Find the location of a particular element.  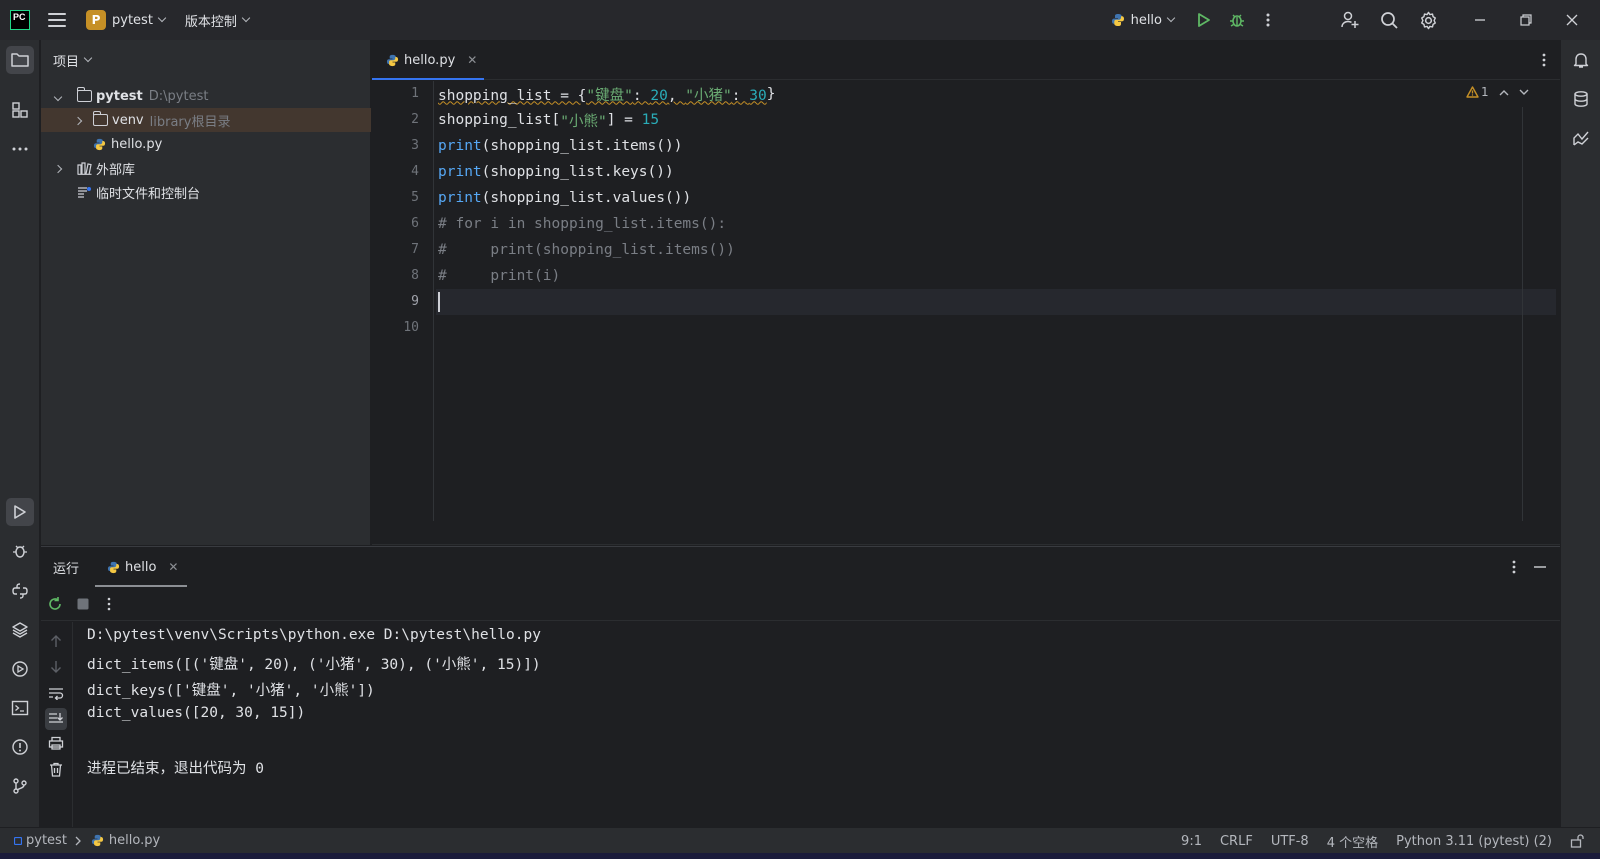

previous-highlight-icon is located at coordinates (1504, 92).